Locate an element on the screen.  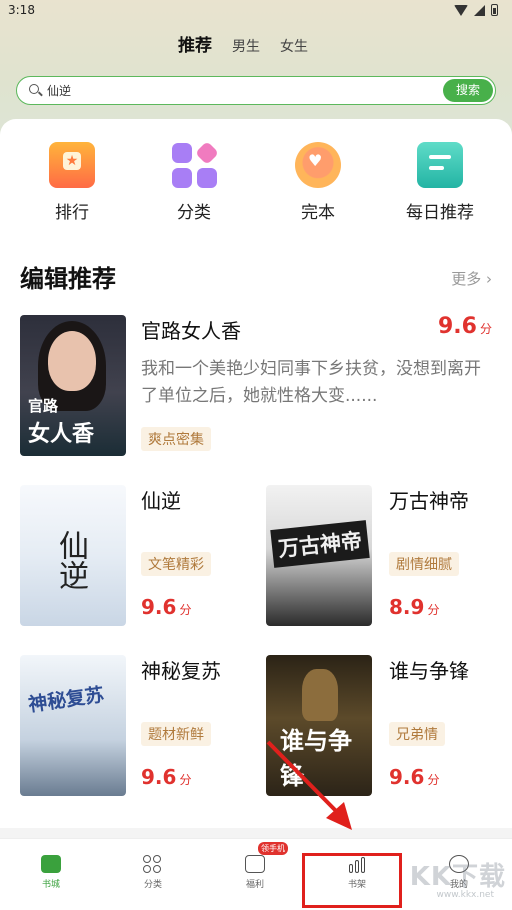
channel-tabs: 推荐 男生 女生 is located at coordinates (243, 43).